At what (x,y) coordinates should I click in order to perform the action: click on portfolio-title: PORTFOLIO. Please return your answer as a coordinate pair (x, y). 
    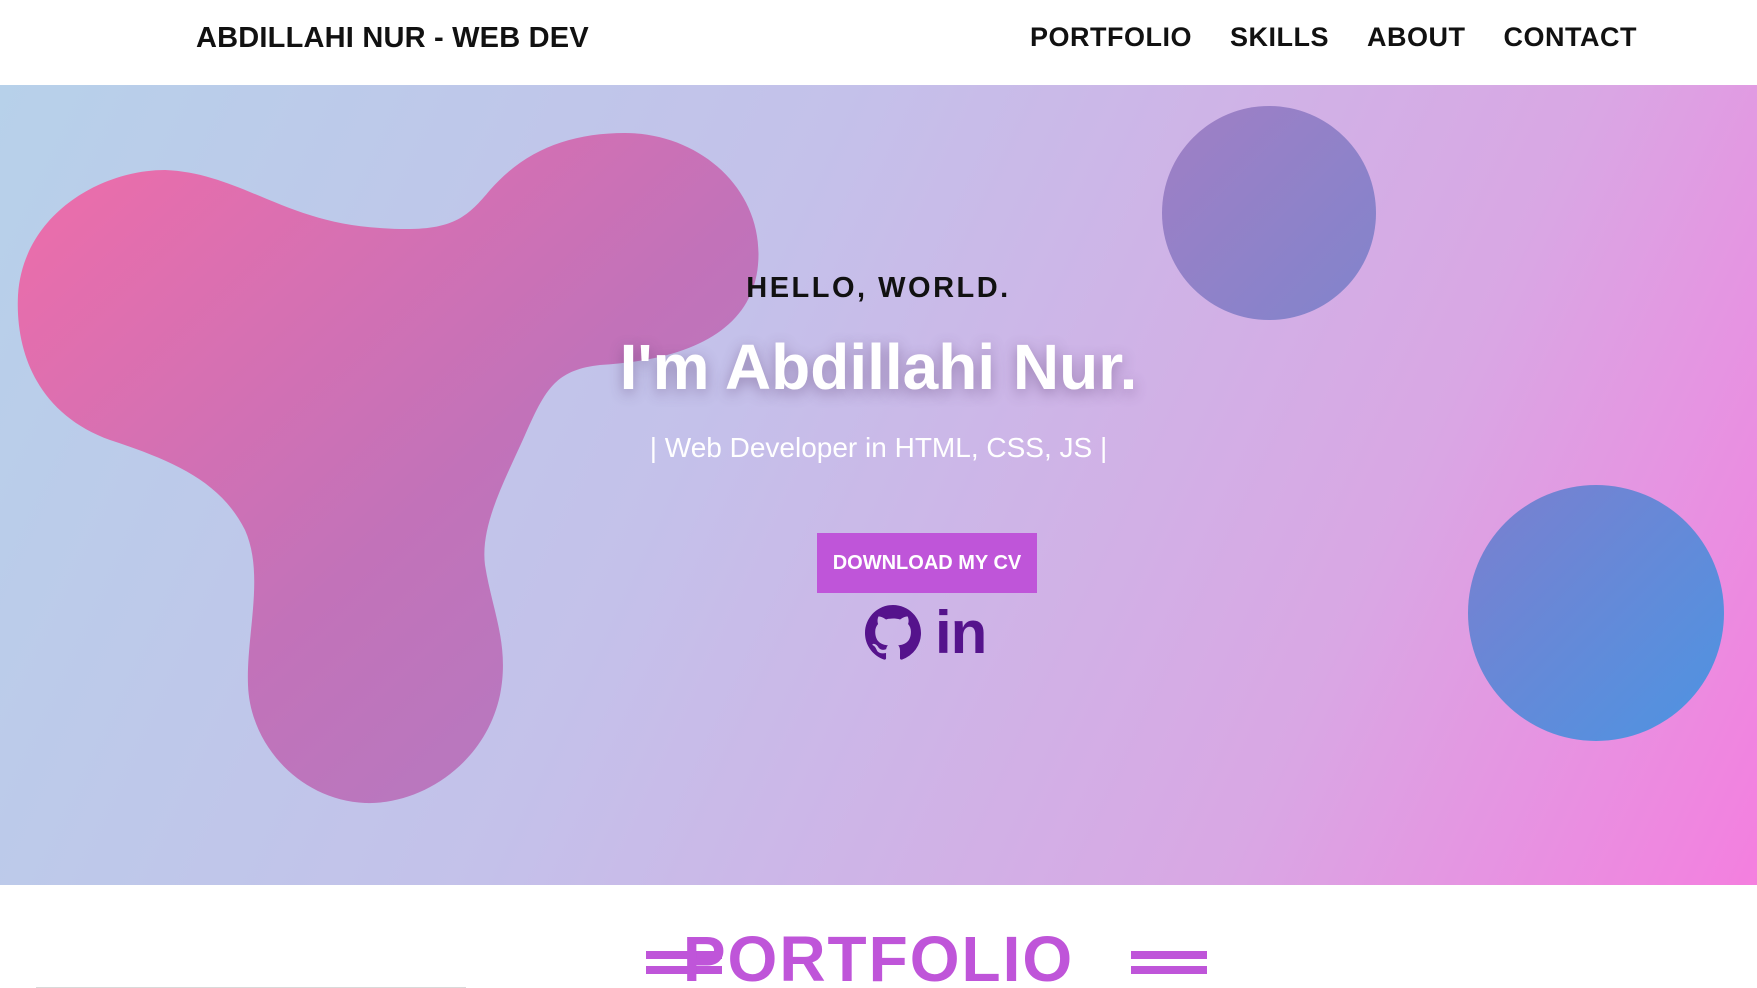
    Looking at the image, I should click on (878, 955).